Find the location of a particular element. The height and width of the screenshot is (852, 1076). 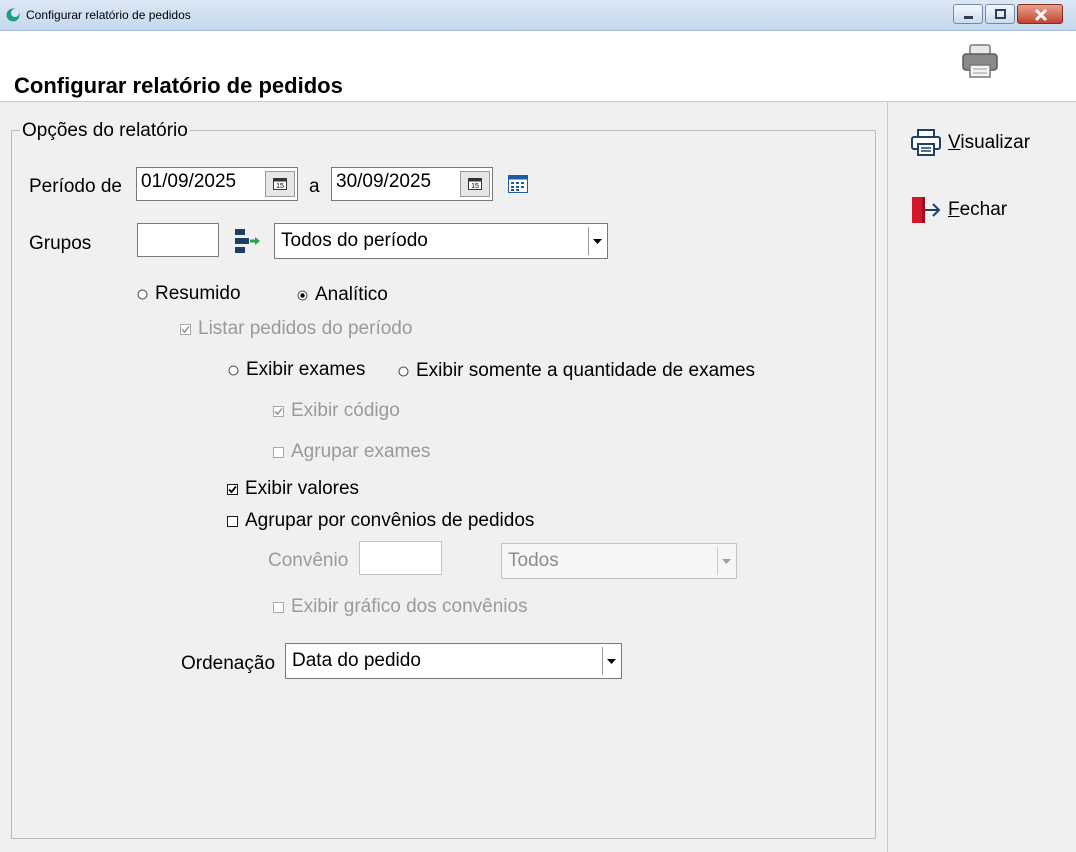

exit-door-icon is located at coordinates (926, 210).